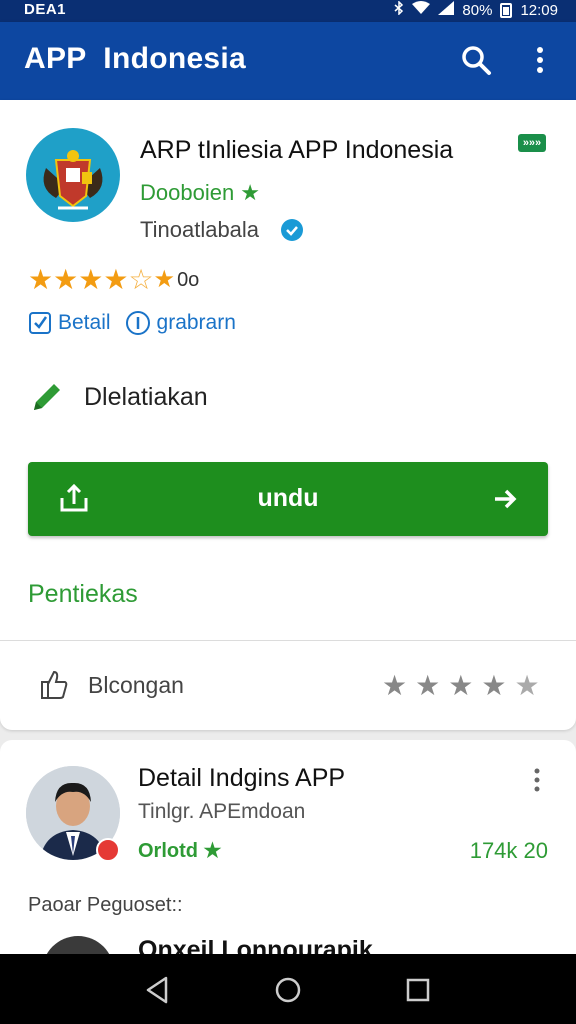 Image resolution: width=576 pixels, height=1024 pixels. I want to click on divider, so click(288, 640).